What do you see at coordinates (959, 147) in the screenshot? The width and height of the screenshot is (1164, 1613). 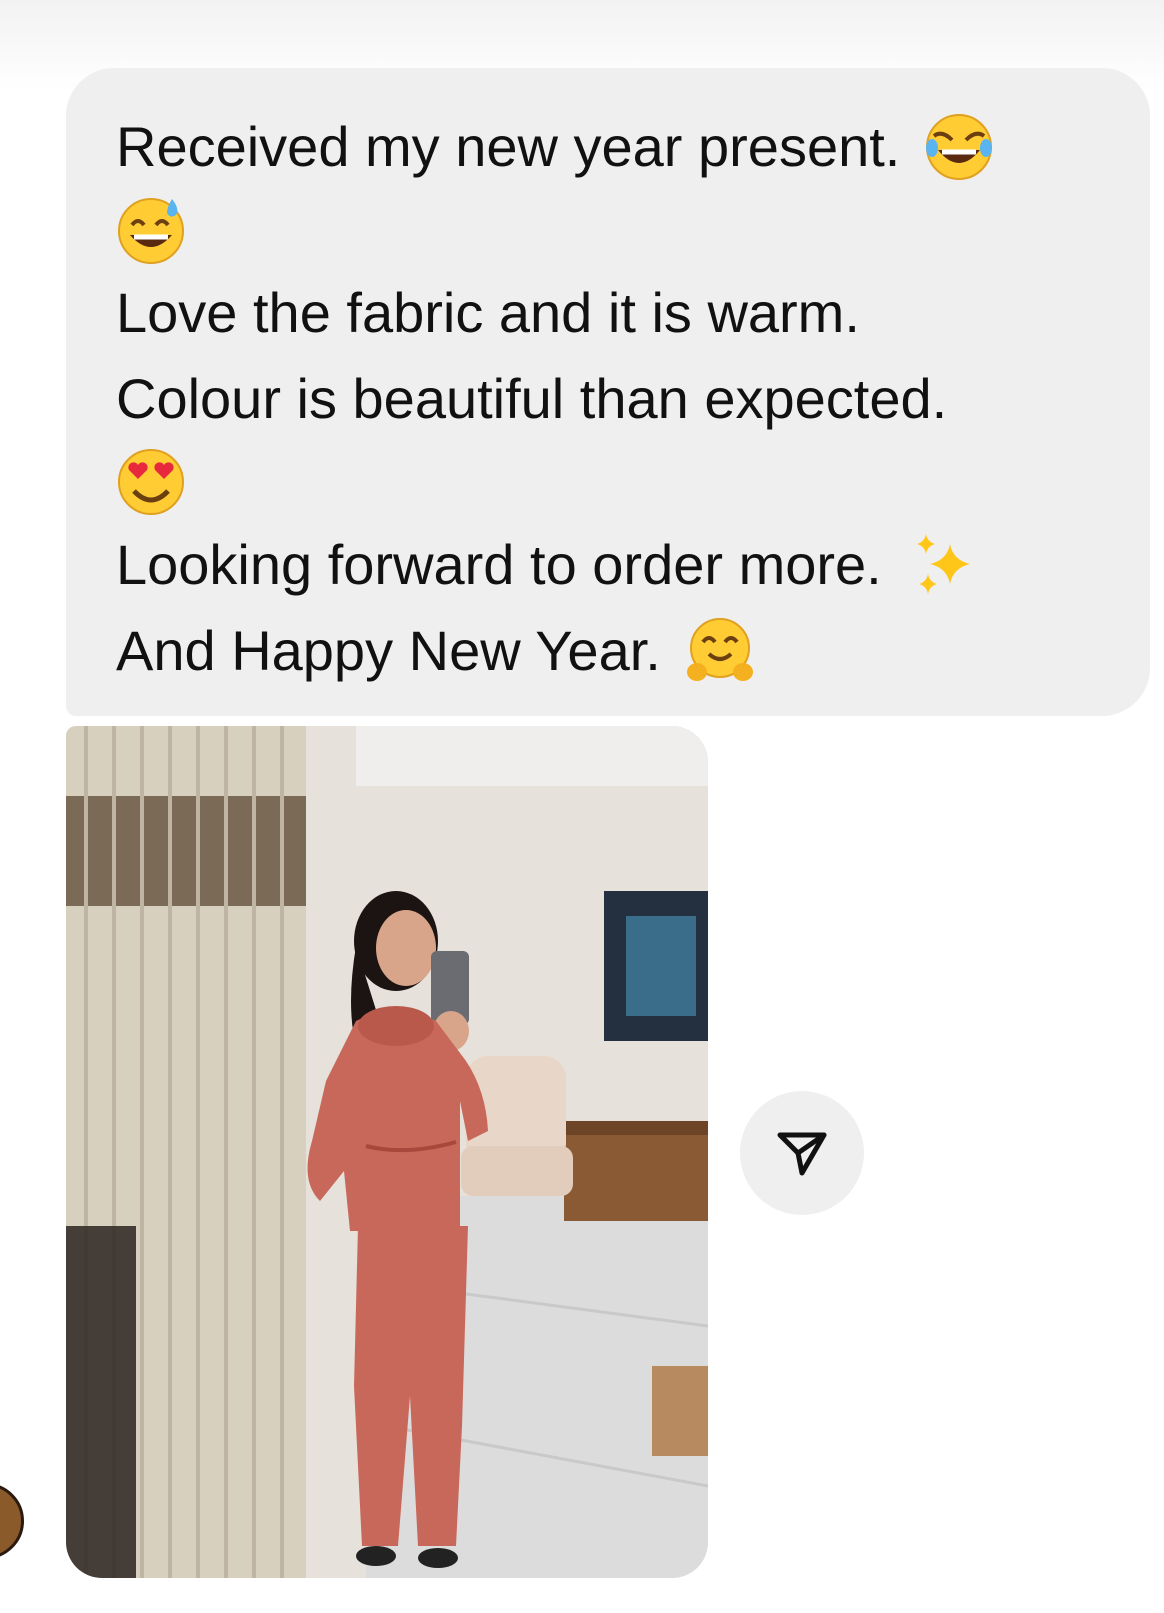 I see `face-with-tears-of-joy-icon` at bounding box center [959, 147].